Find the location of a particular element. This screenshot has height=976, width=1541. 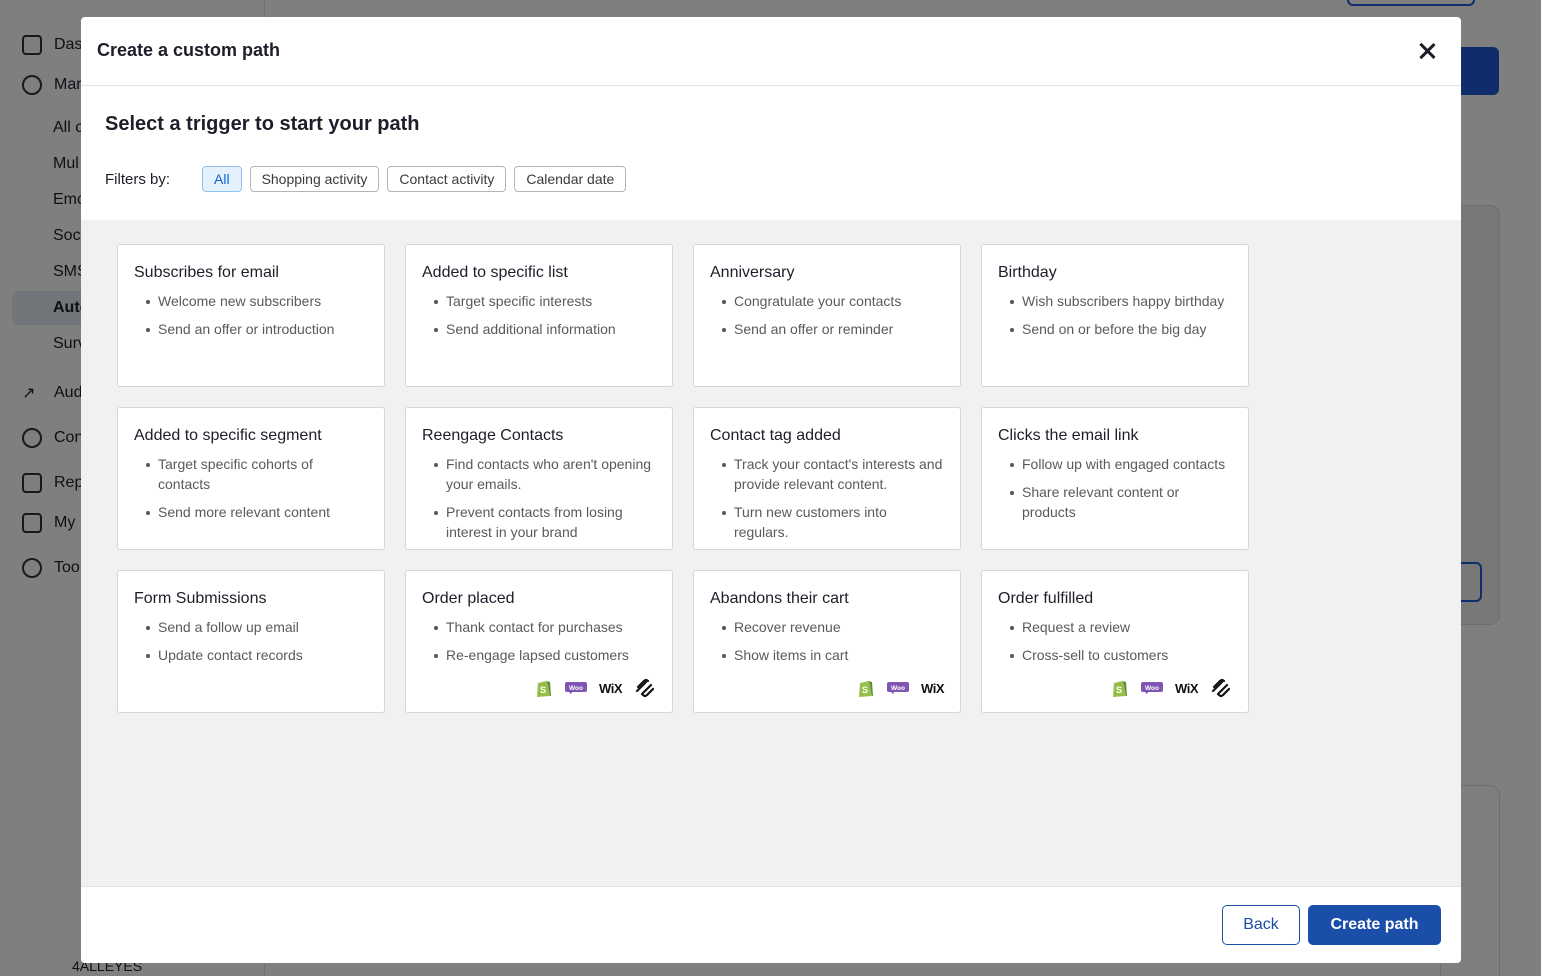

close-icon is located at coordinates (1427, 51).